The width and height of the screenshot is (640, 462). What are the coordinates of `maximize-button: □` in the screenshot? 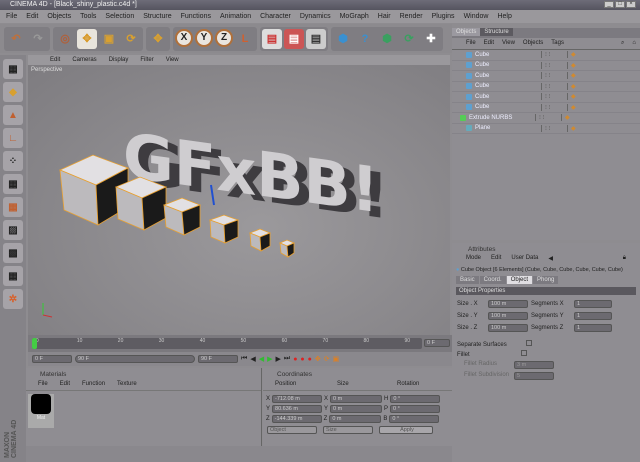 It's located at (620, 4).